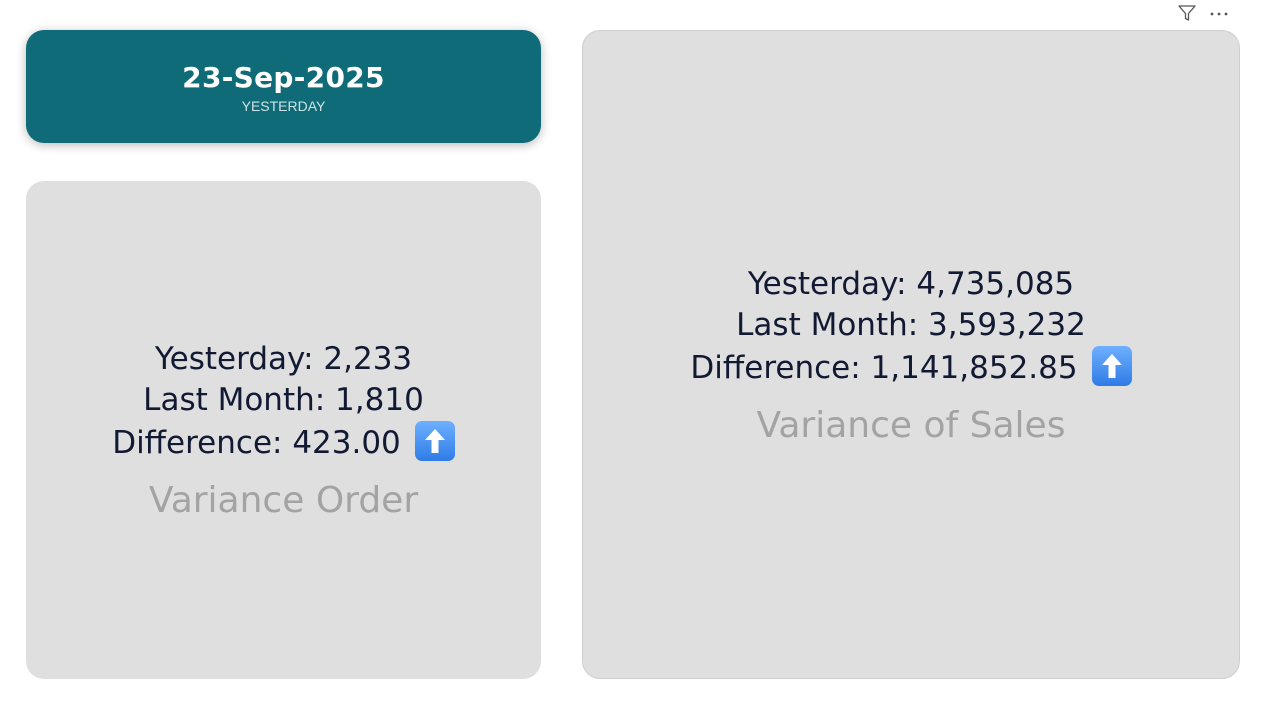  I want to click on orders-difference-row: Difference: 423.00, so click(283, 442).